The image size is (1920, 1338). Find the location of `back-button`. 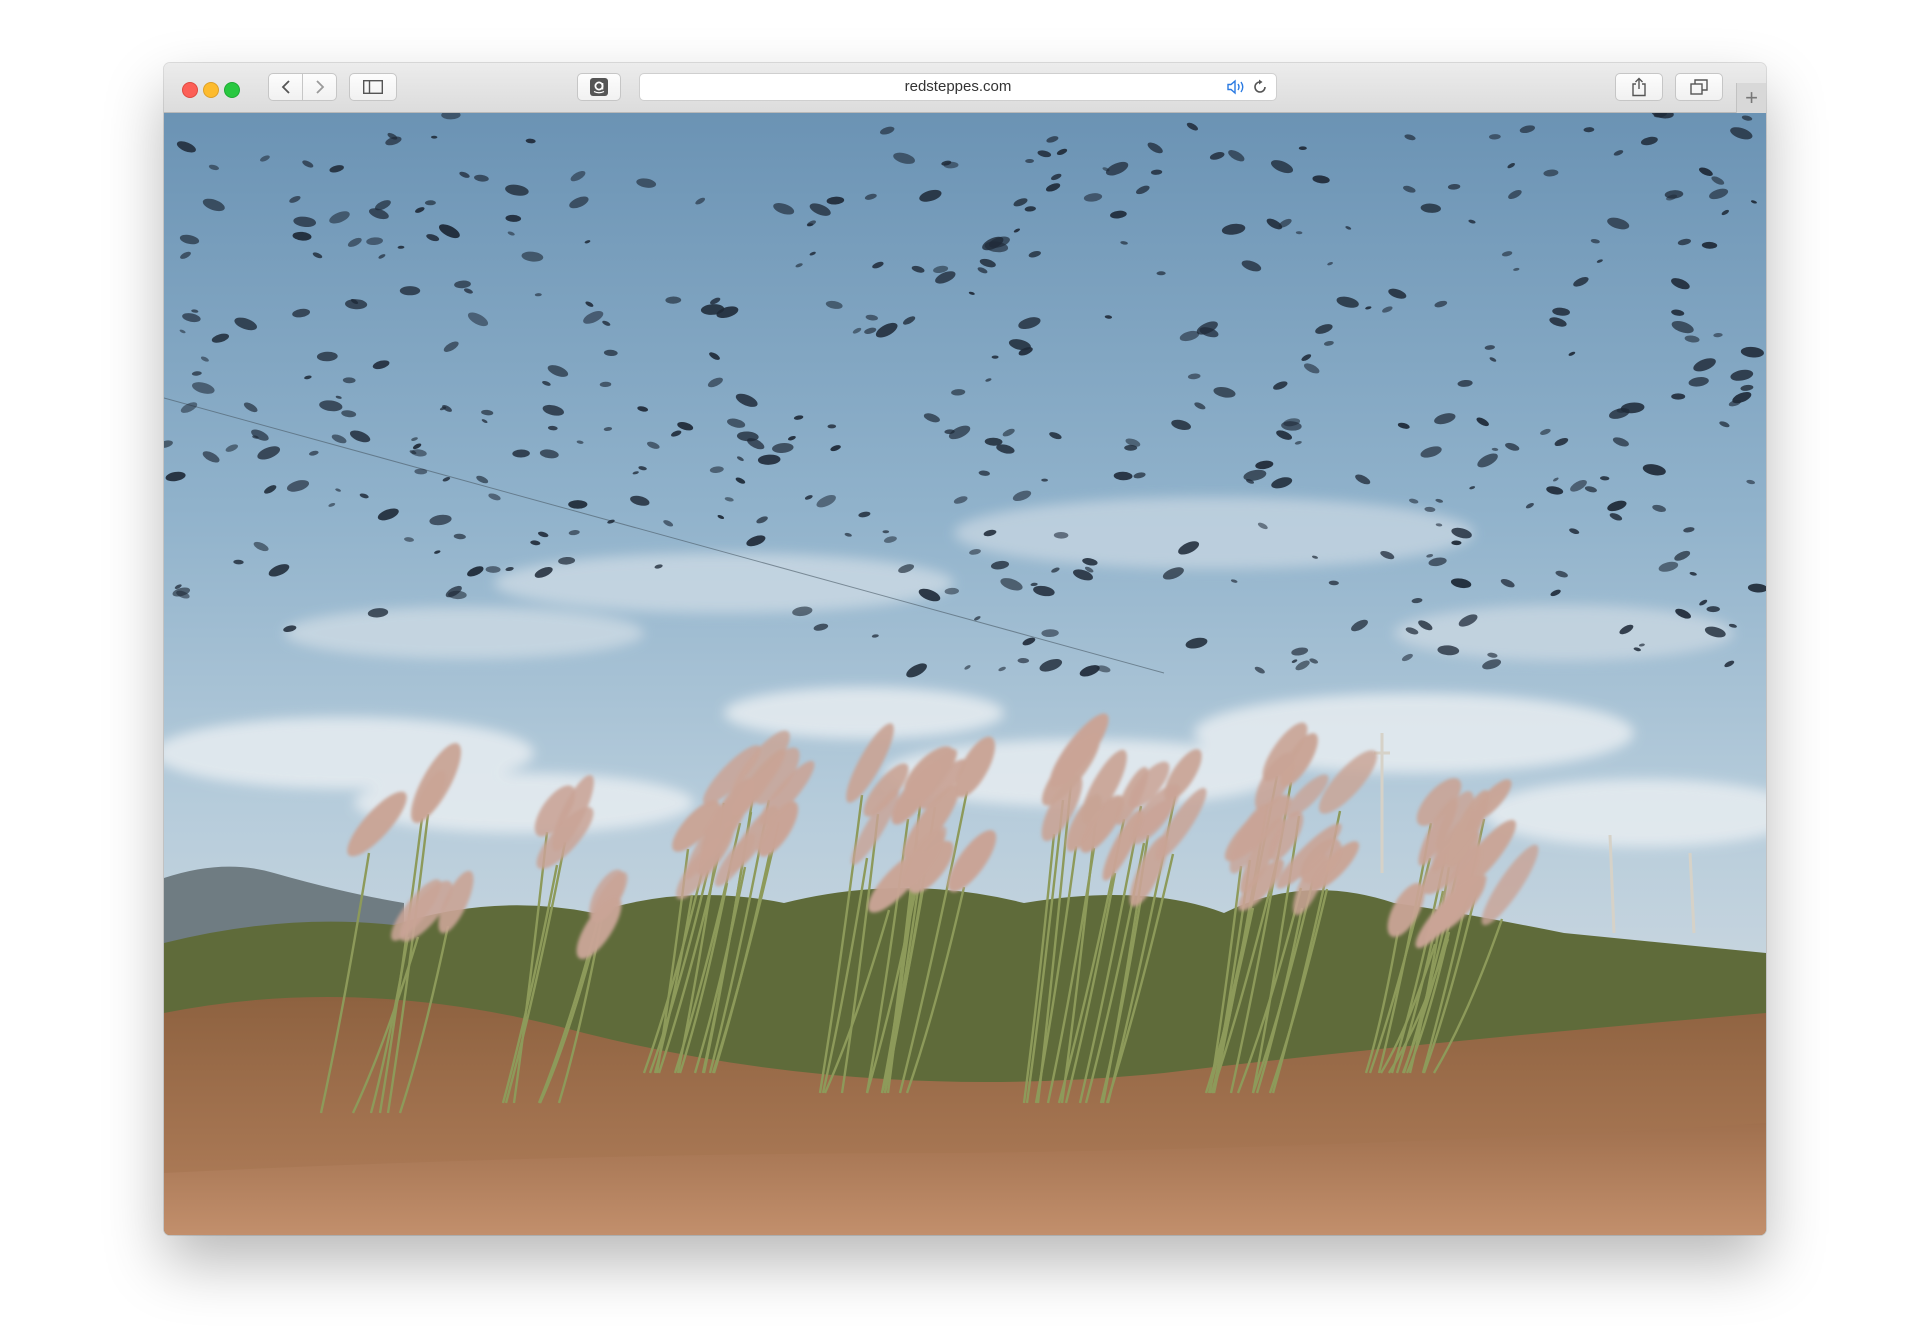

back-button is located at coordinates (285, 87).